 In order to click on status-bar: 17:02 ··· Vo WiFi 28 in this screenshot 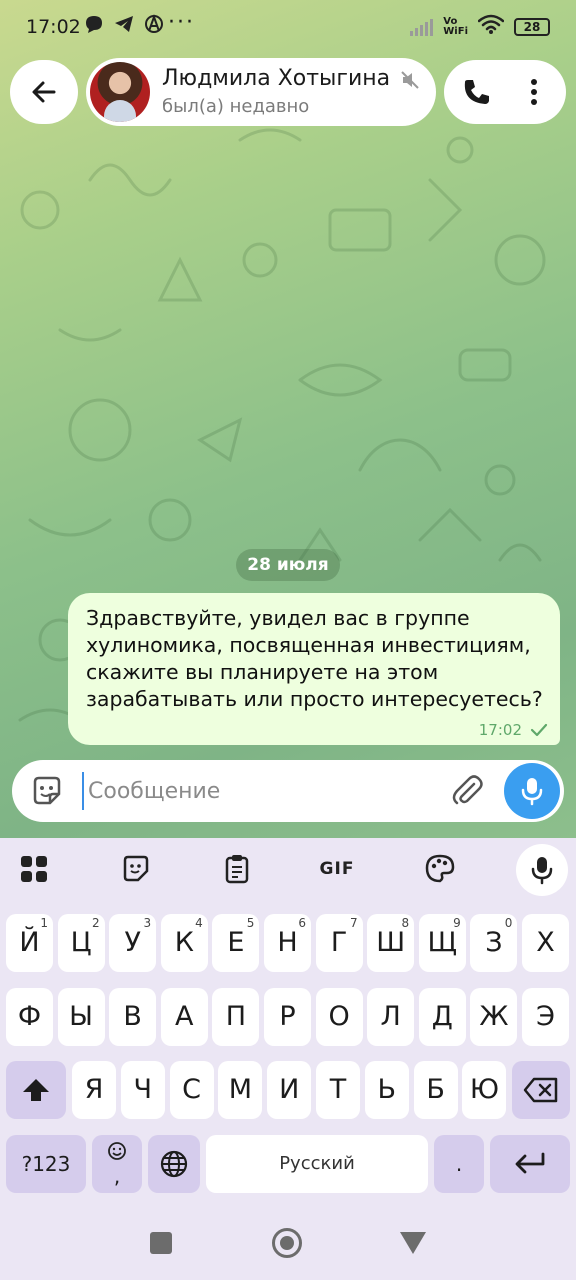, I will do `click(288, 27)`.